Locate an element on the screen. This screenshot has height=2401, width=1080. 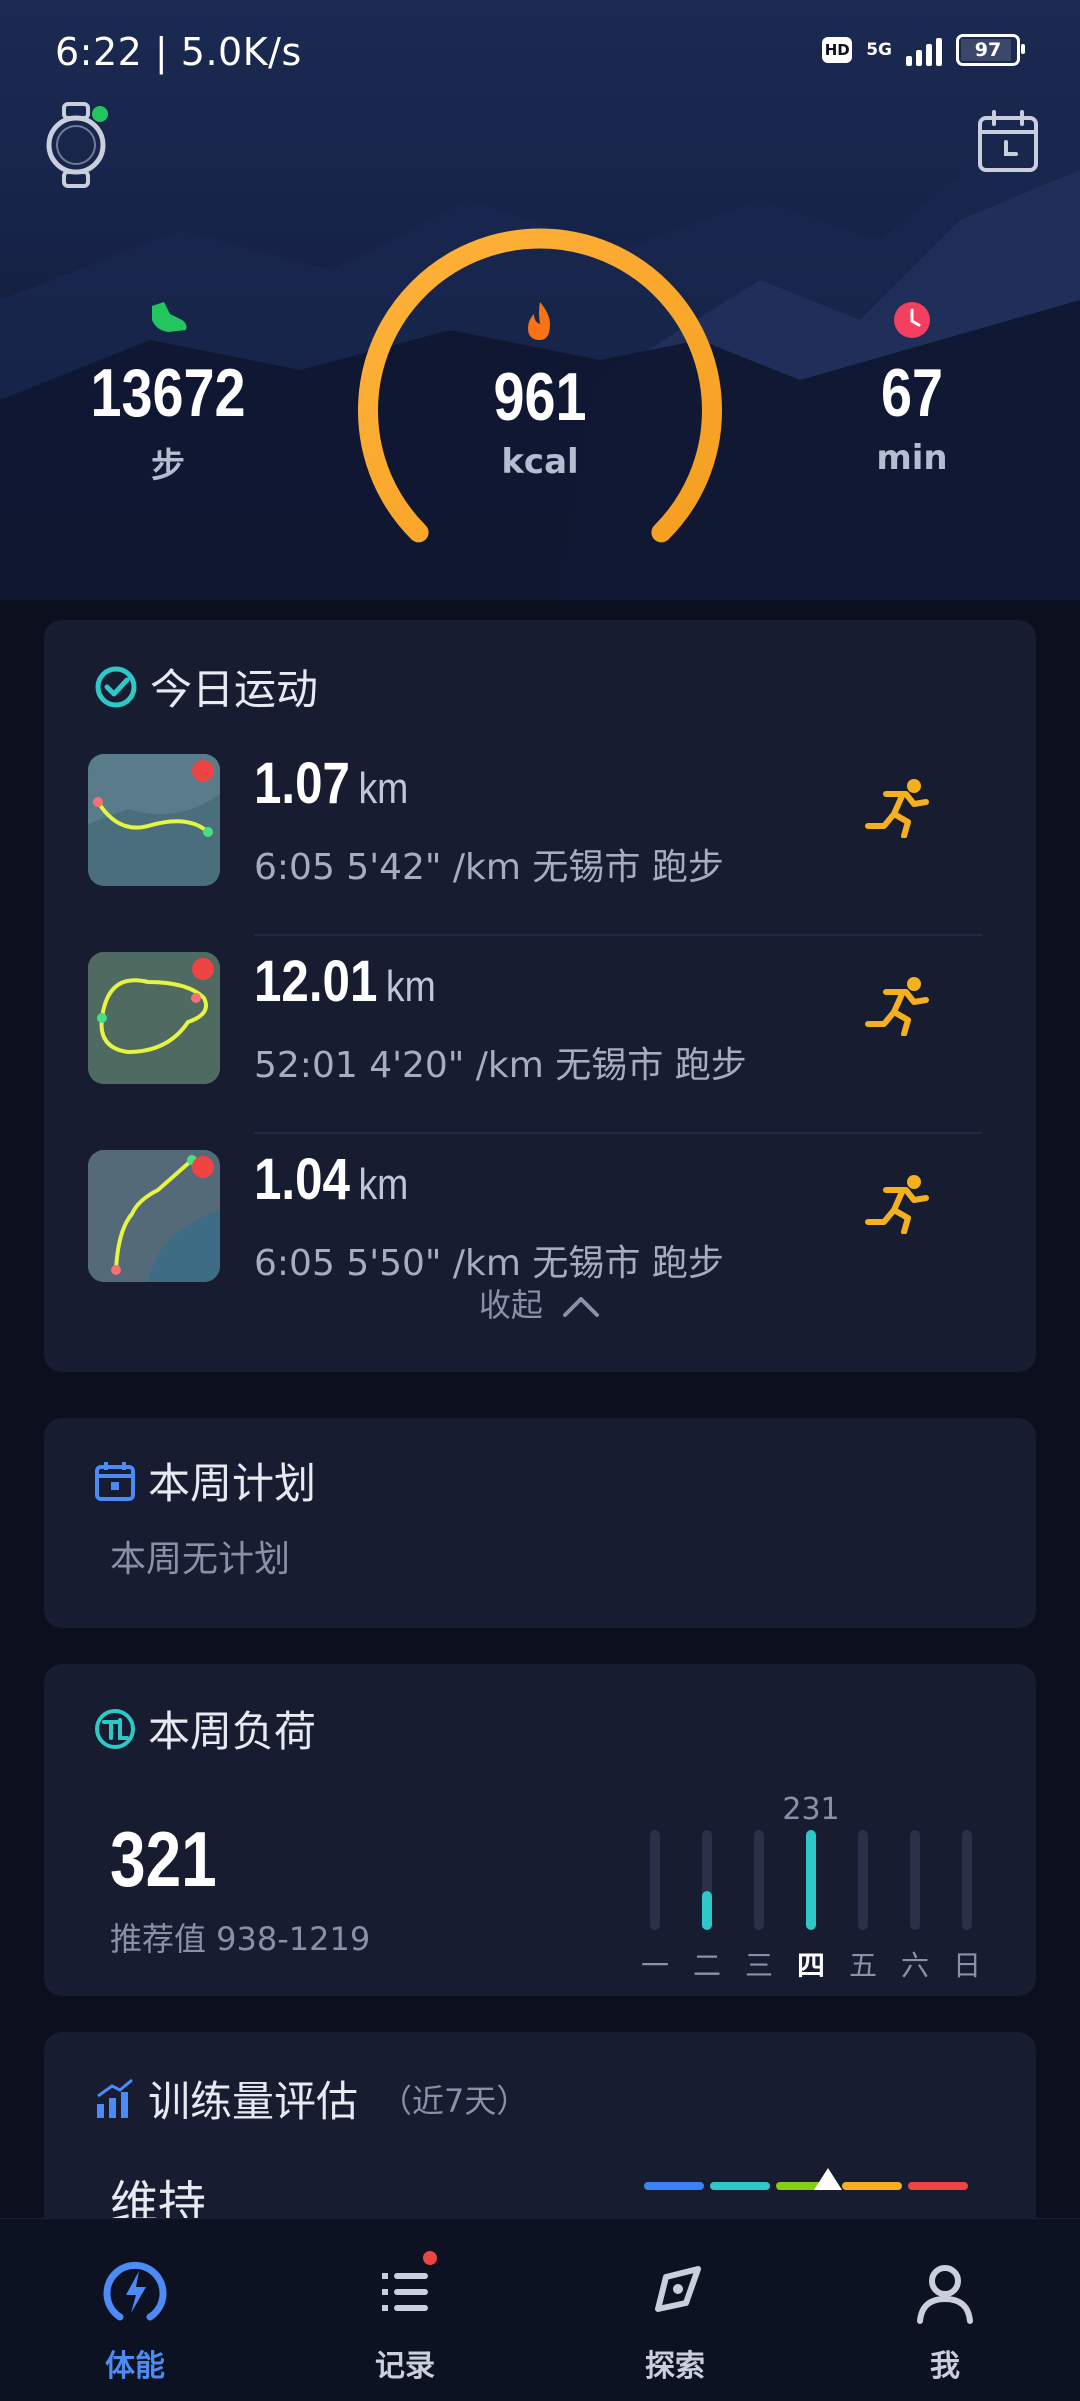
run-item: 1.07 km 6:05 5'42" /km 无锡市 跑步 is located at coordinates (513, 837).